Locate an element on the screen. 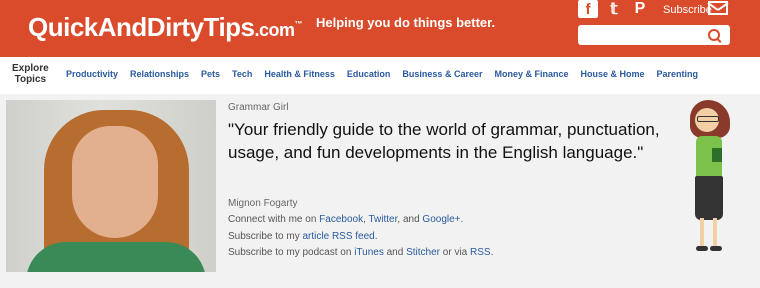  explore-topics-label: Explore Topics is located at coordinates (30, 74).